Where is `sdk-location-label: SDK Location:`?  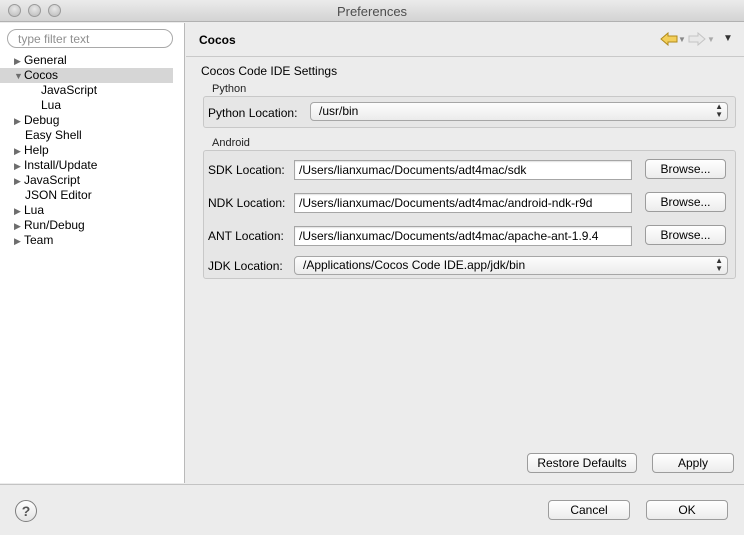 sdk-location-label: SDK Location: is located at coordinates (246, 170).